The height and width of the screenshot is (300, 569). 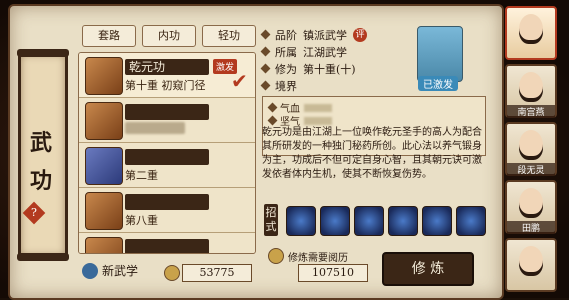 I want to click on skill-tabs: 套路 内功 轻功, so click(x=169, y=36).